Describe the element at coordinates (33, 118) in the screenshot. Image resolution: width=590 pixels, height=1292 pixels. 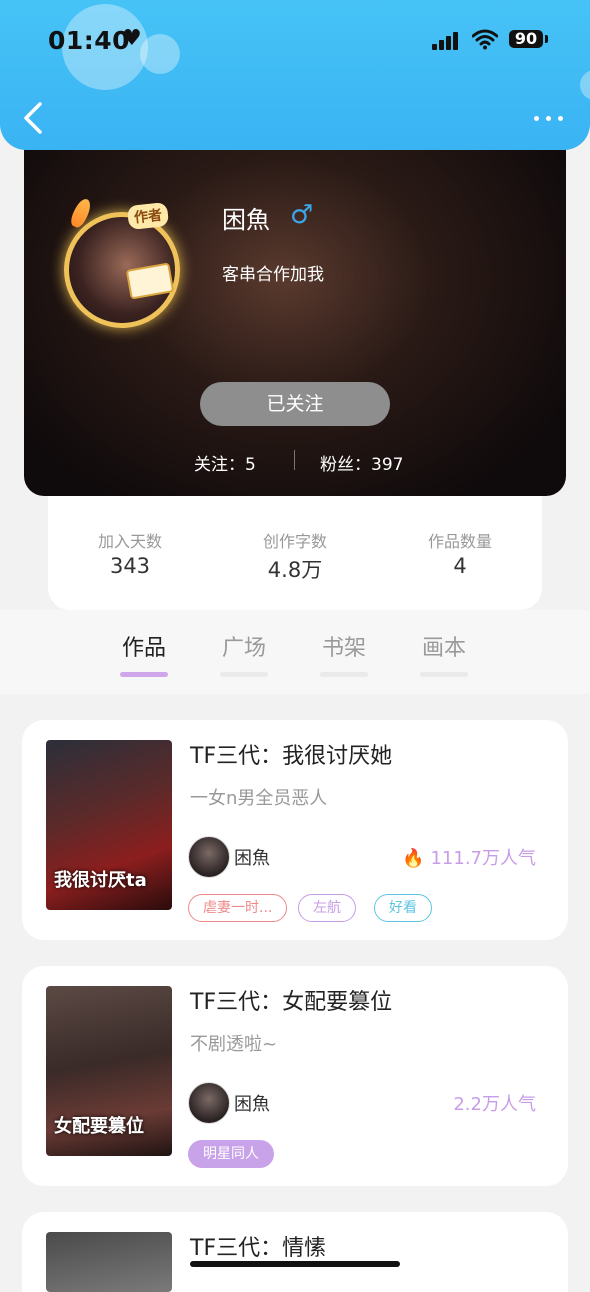
I see `back-button` at that location.